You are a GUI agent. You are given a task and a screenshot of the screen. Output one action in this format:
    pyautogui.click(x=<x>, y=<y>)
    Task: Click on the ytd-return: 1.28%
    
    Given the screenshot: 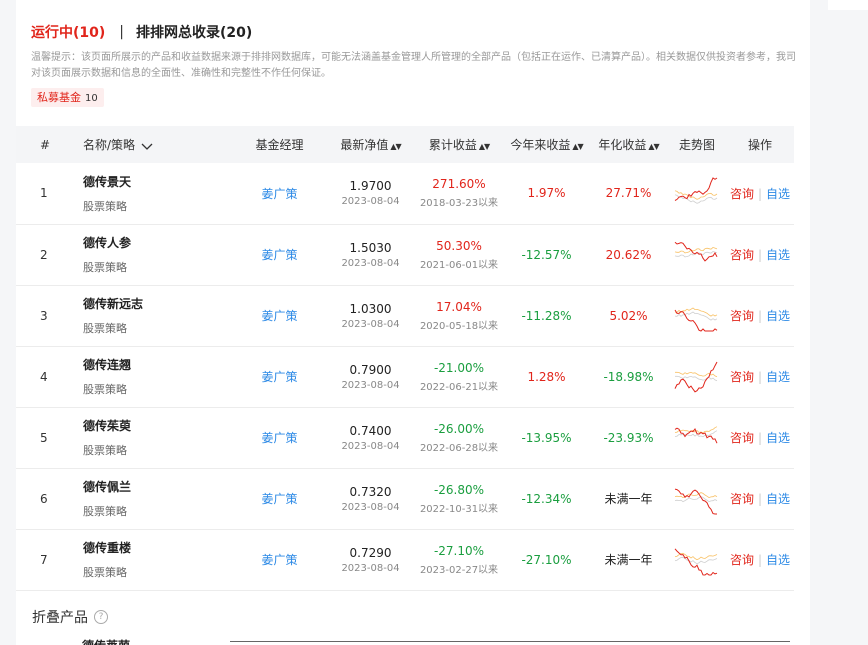 What is the action you would take?
    pyautogui.click(x=546, y=376)
    